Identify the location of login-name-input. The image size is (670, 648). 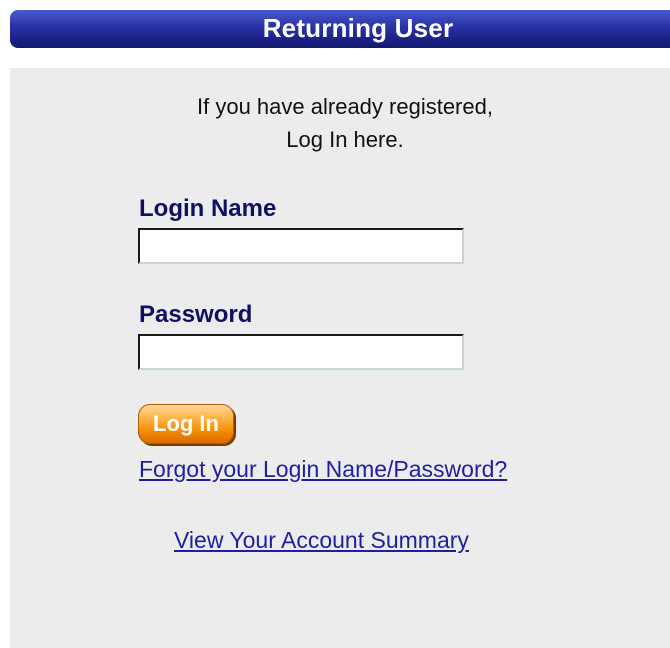
(301, 246).